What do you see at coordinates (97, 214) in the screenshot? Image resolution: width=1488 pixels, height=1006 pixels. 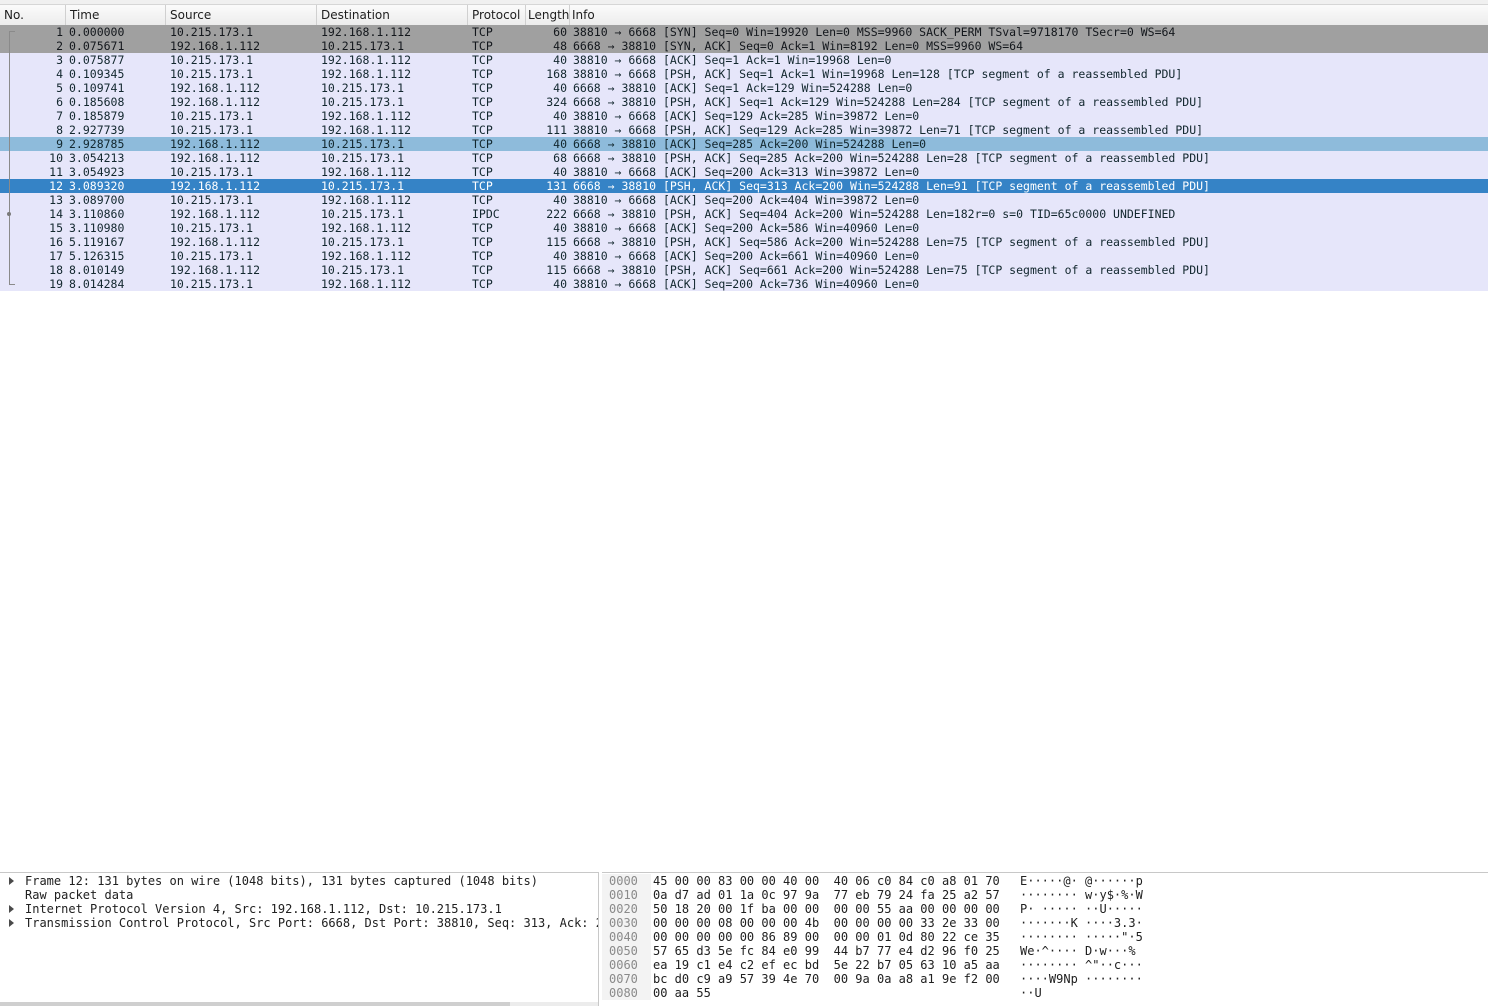 I see `packet-time: 3.110860` at bounding box center [97, 214].